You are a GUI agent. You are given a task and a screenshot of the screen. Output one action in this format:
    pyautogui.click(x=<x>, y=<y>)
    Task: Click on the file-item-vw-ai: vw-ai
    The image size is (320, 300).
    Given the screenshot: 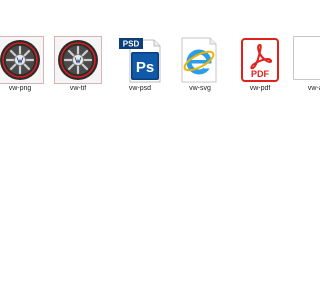 What is the action you would take?
    pyautogui.click(x=303, y=68)
    